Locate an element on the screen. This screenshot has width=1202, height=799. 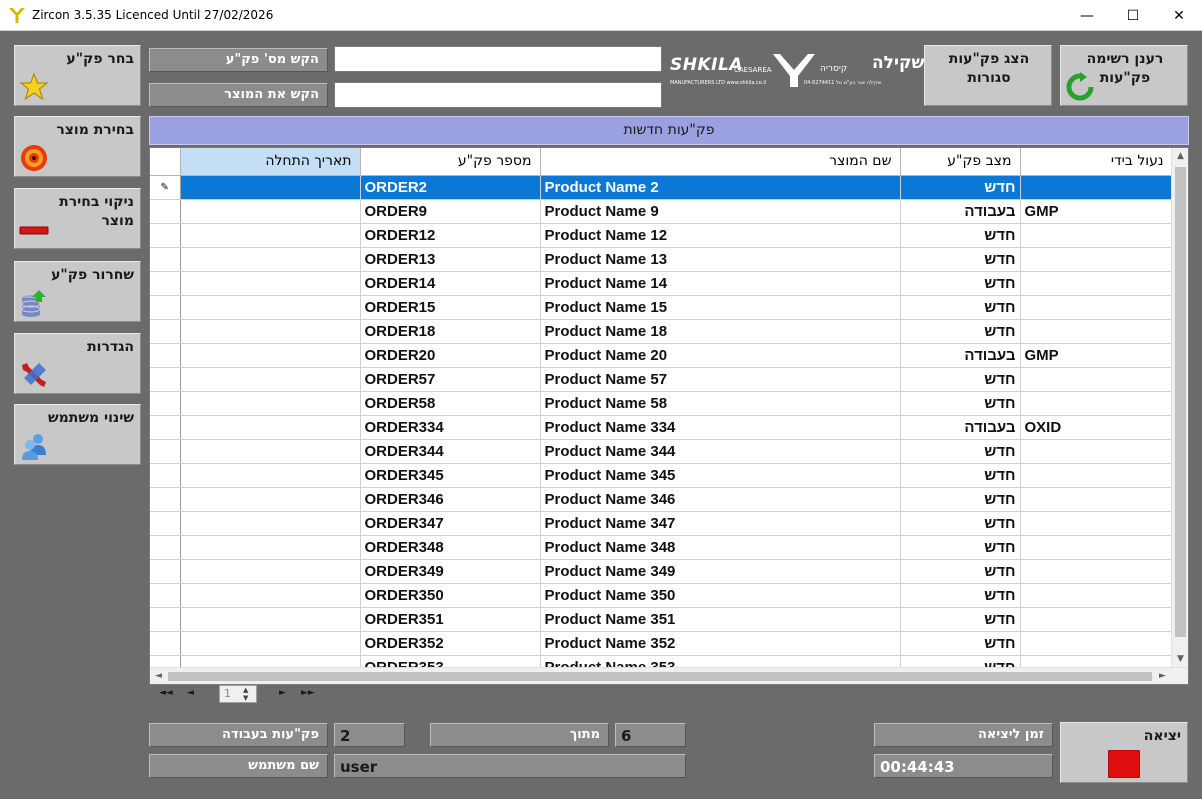
cell-order-number: ORDER348 is located at coordinates (450, 547).